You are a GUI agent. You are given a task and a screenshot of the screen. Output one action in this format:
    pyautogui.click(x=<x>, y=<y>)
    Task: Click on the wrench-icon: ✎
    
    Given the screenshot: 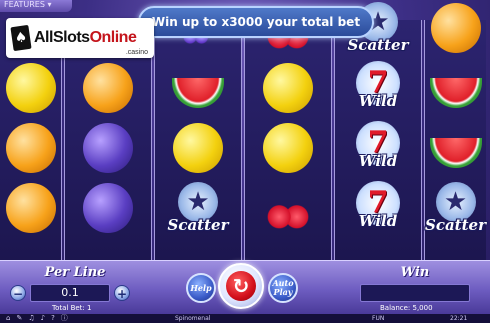 What is the action you would take?
    pyautogui.click(x=19, y=318)
    